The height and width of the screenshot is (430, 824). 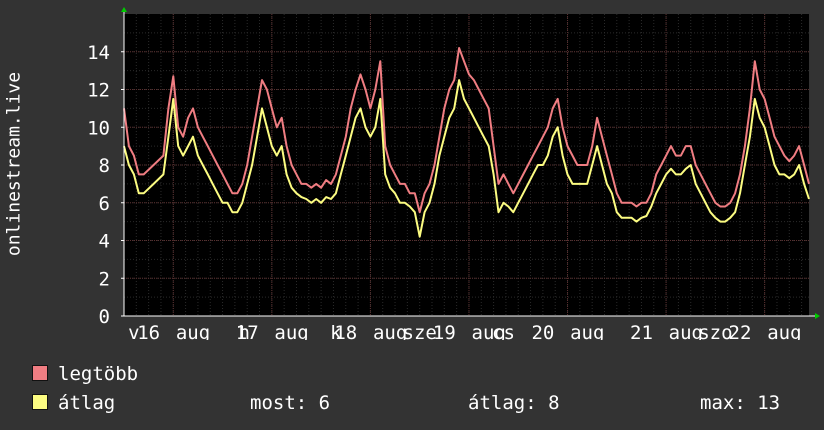 I want to click on y-tick-label: 10, so click(x=98, y=128).